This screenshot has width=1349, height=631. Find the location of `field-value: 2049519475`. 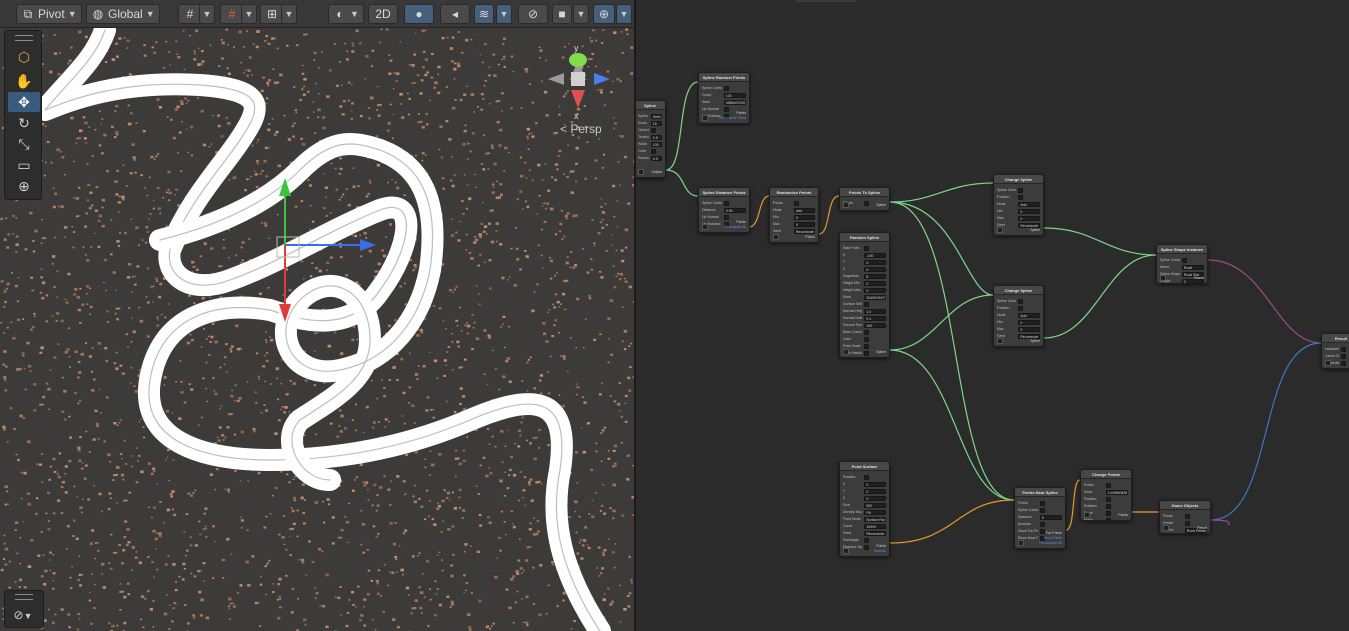

field-value: 2049519475 is located at coordinates (875, 297).